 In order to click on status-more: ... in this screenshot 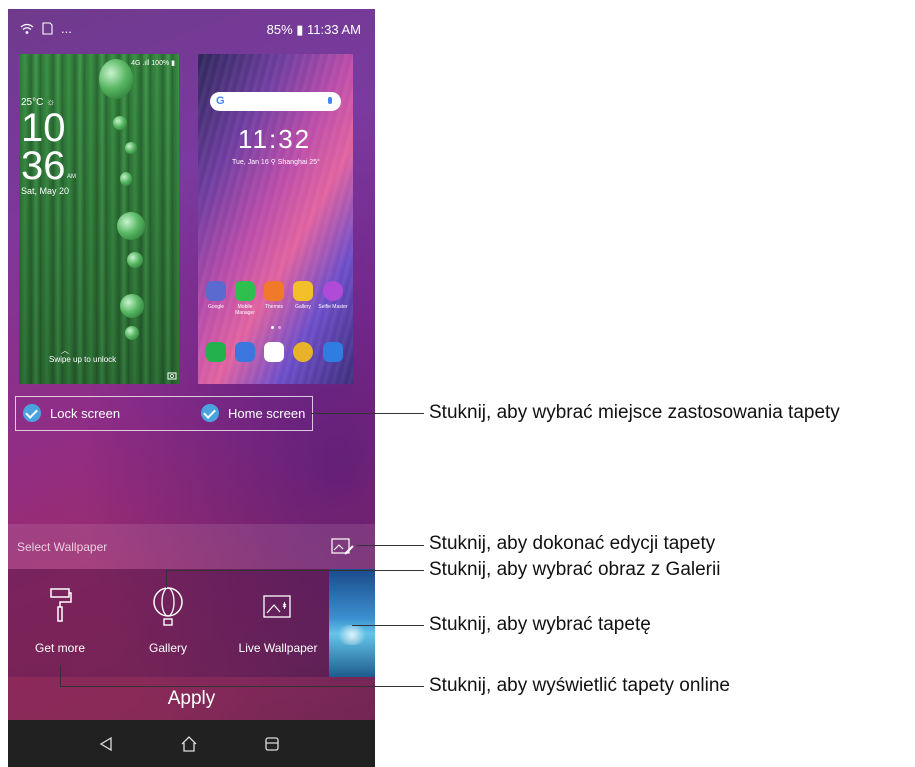, I will do `click(66, 28)`.